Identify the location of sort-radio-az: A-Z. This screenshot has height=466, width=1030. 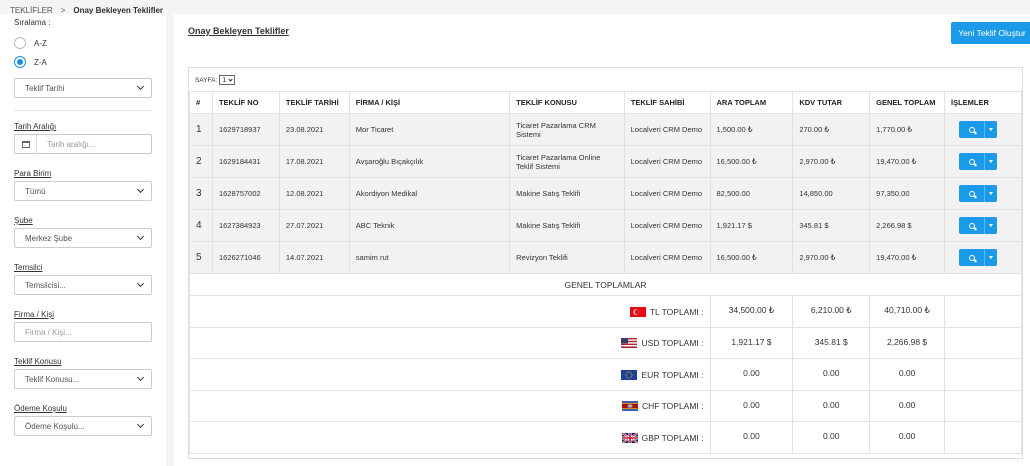
(83, 43).